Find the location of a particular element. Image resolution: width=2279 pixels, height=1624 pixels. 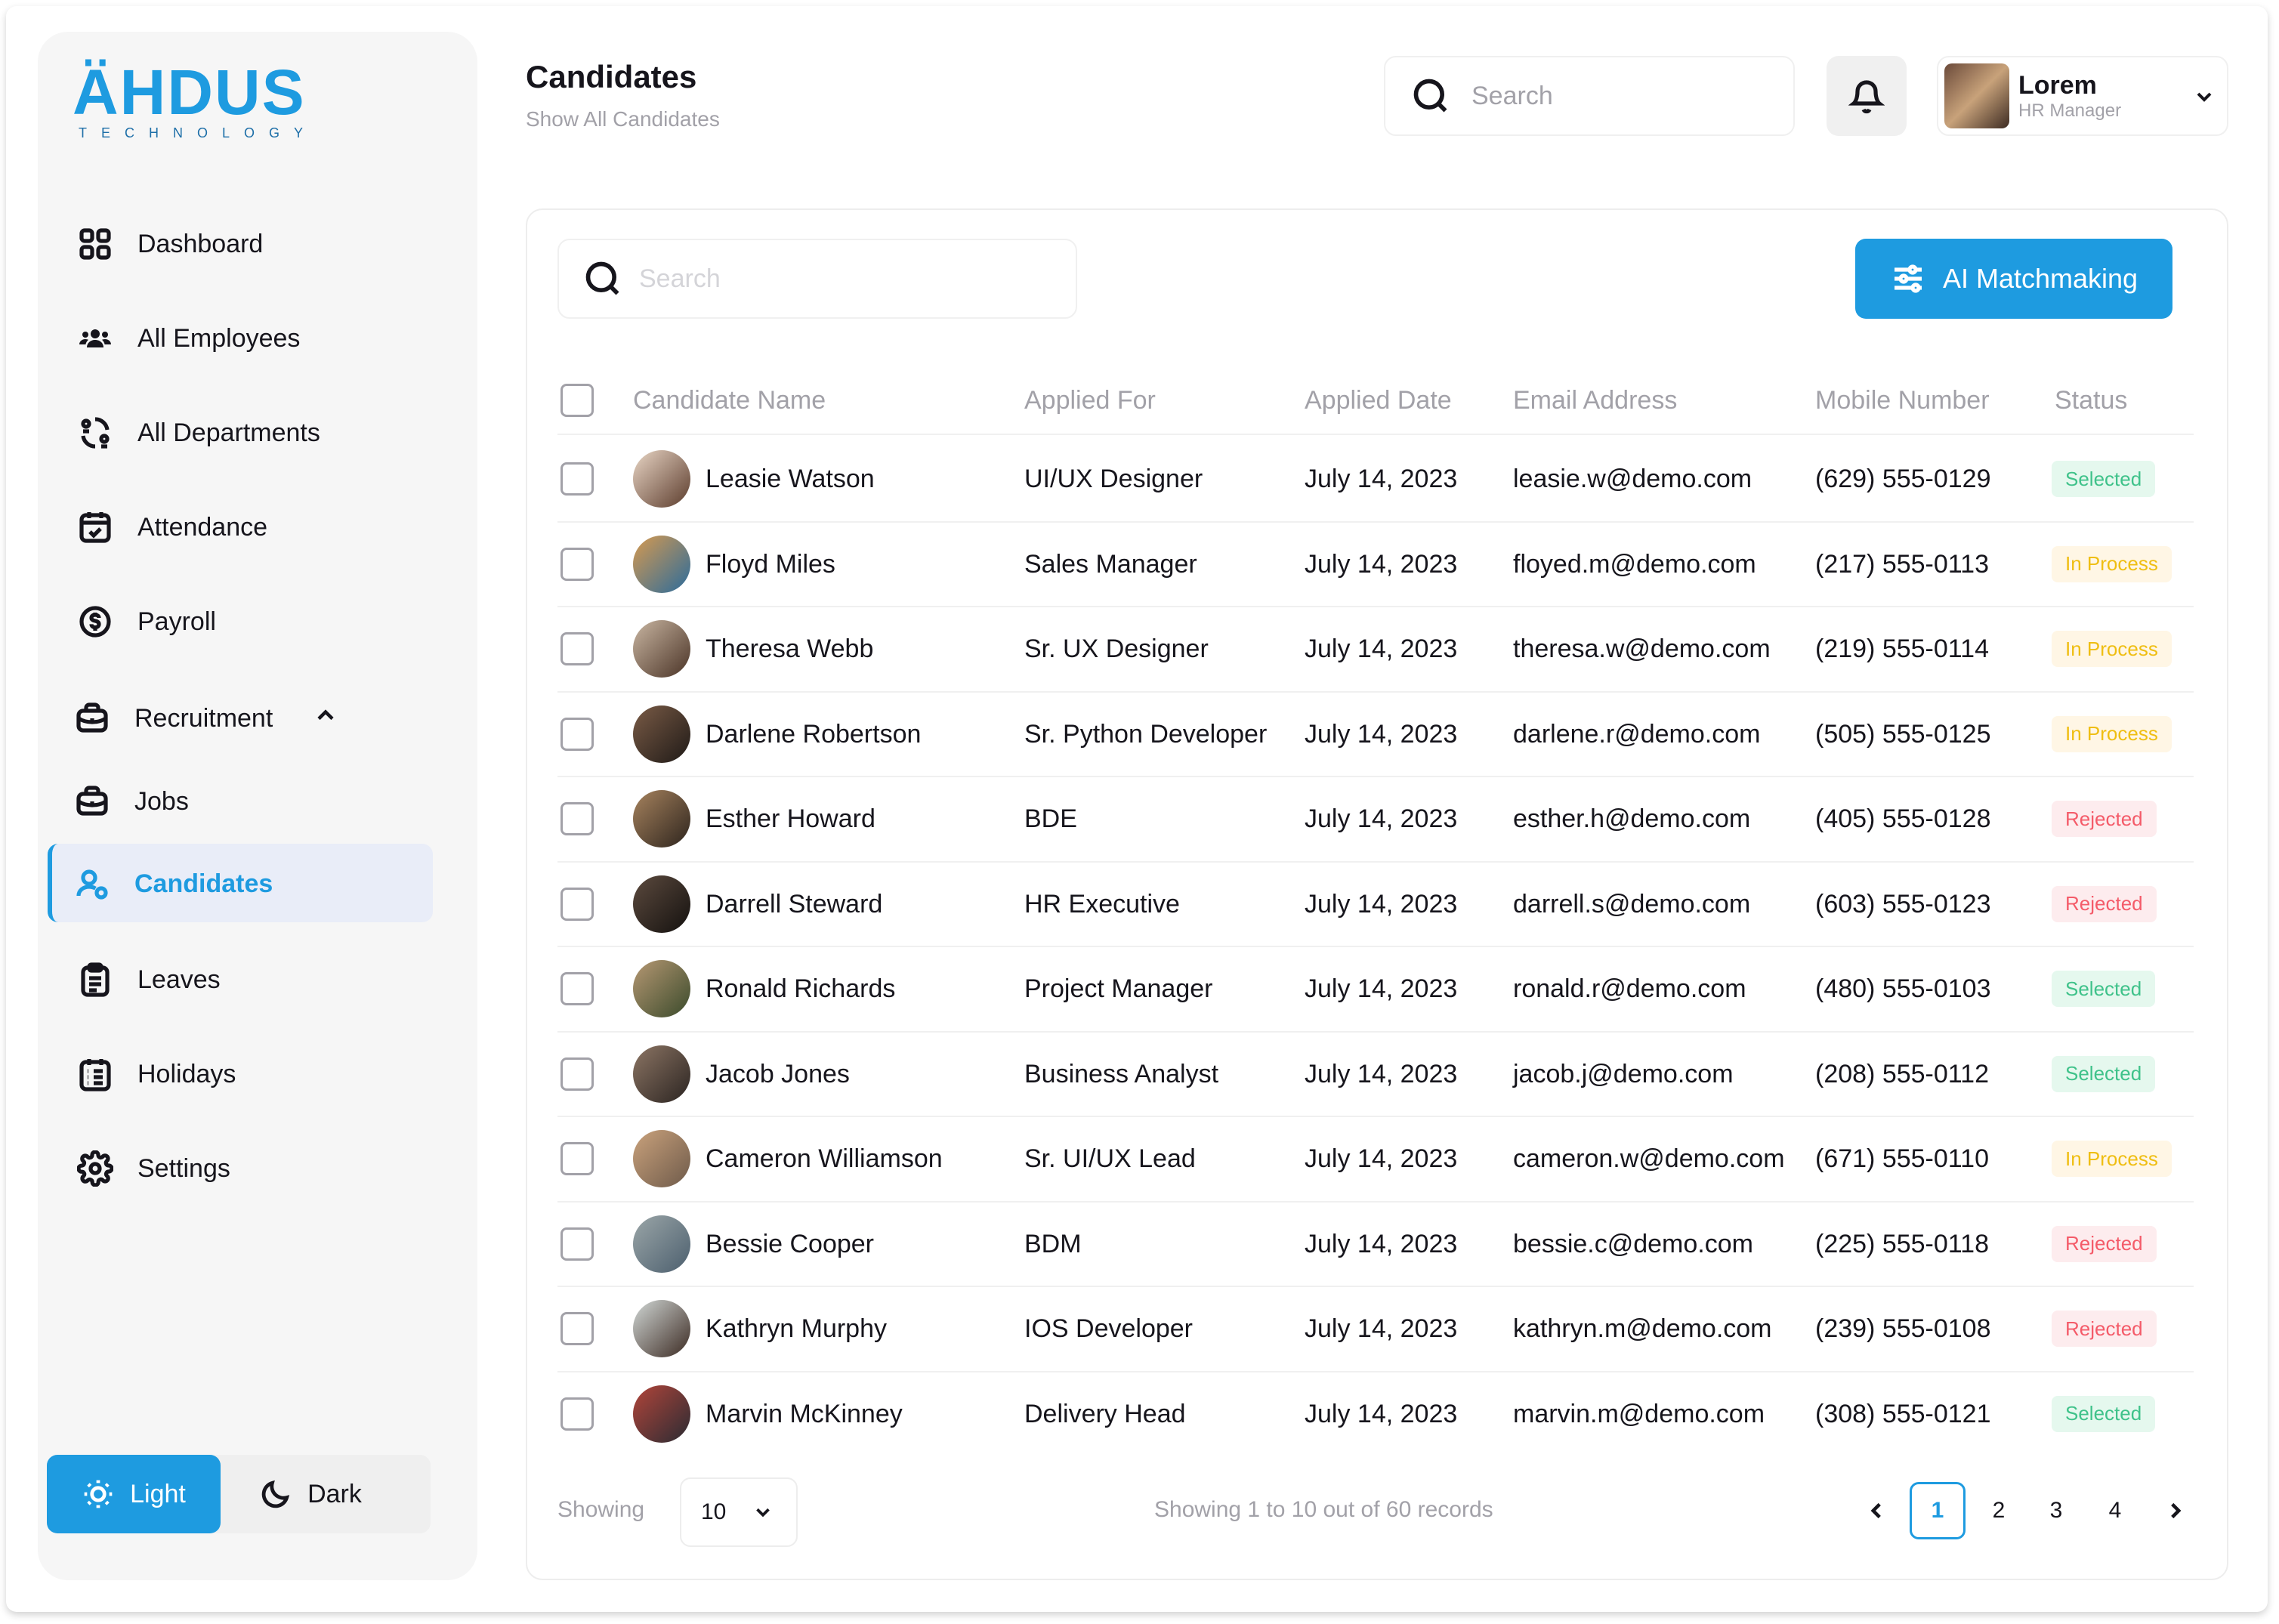

page-button-1: 1 is located at coordinates (1938, 1511).